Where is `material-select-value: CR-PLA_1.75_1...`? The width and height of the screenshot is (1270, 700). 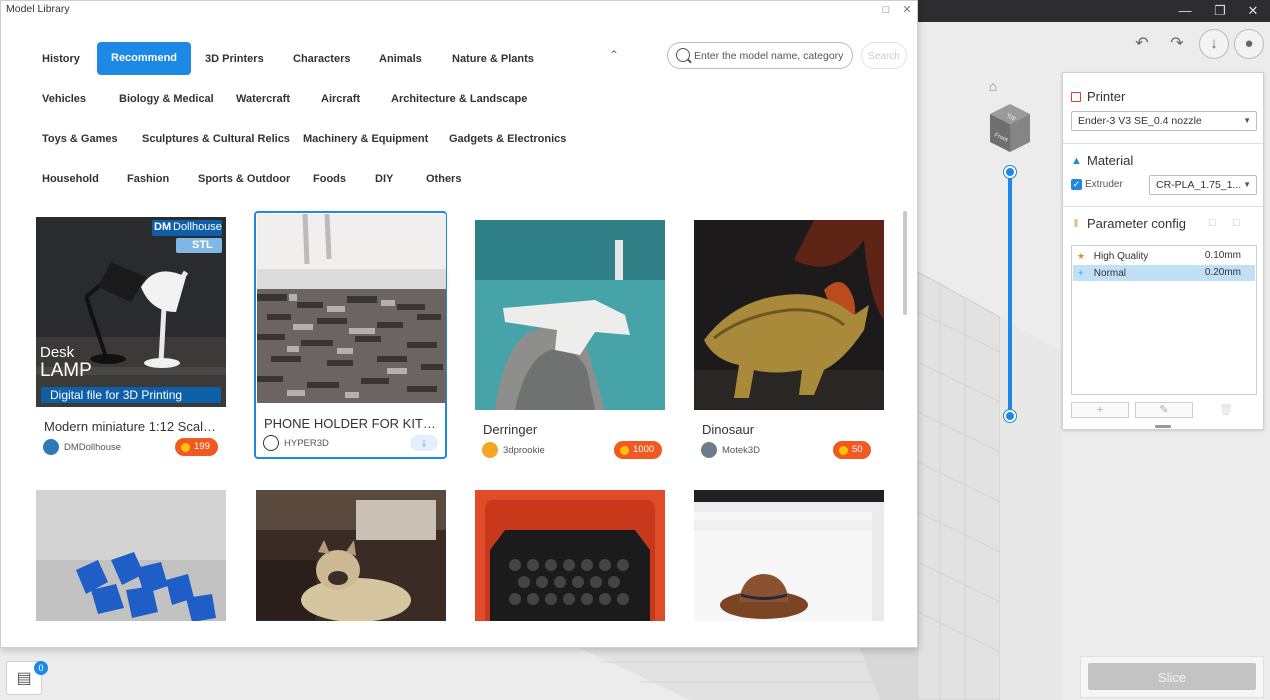
material-select-value: CR-PLA_1.75_1... is located at coordinates (1199, 185).